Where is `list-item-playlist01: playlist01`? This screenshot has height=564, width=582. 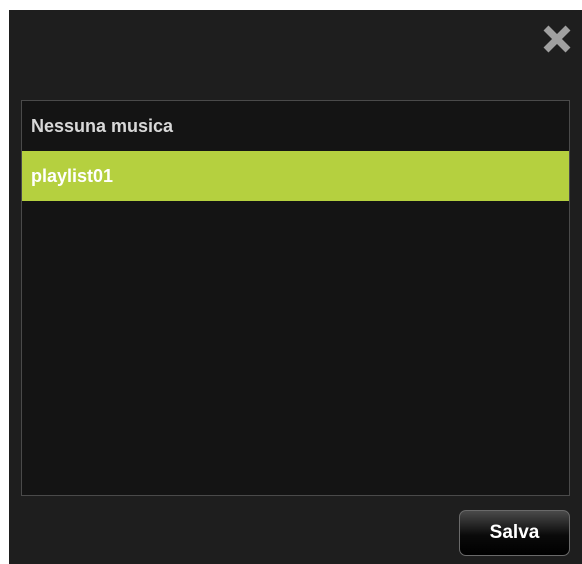 list-item-playlist01: playlist01 is located at coordinates (295, 176).